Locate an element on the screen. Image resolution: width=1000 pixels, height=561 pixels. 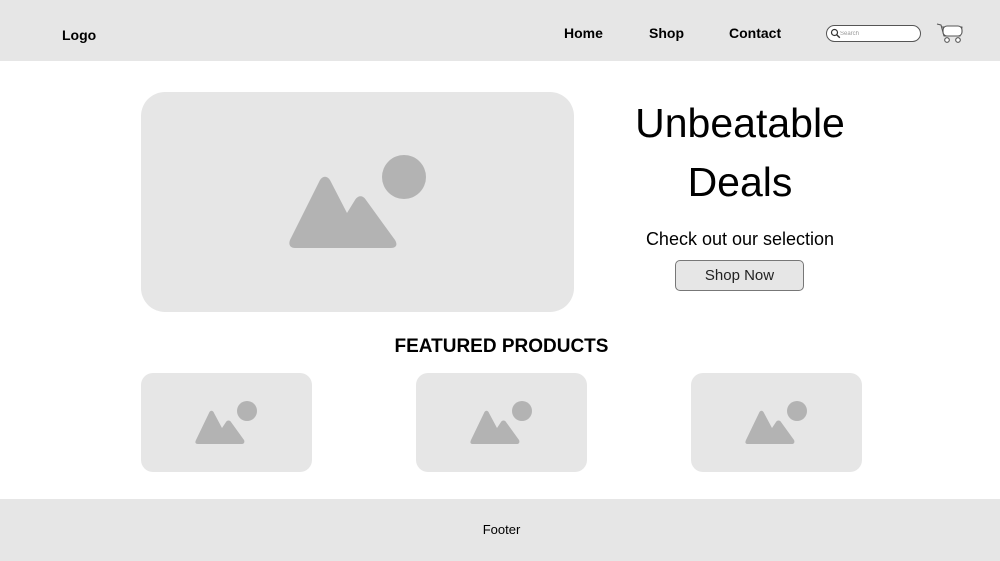
featured-products-heading: FEATURED PRODUCTS is located at coordinates (501, 346).